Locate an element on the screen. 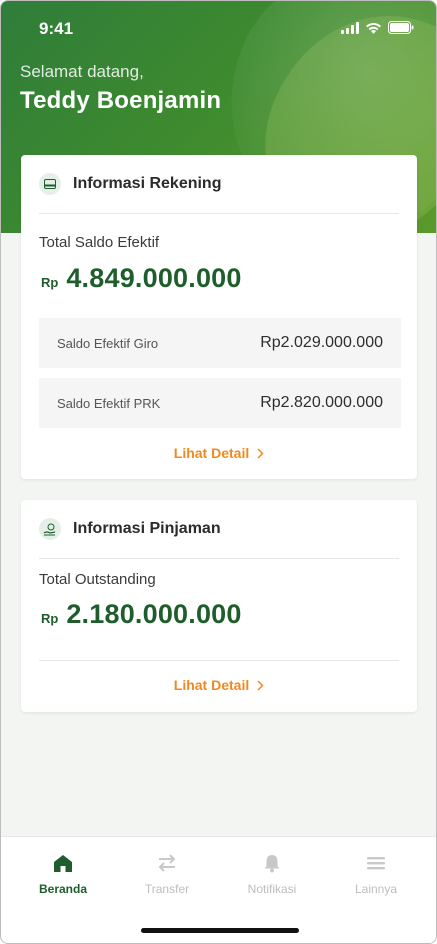 Image resolution: width=437 pixels, height=944 pixels. tab-label: Beranda is located at coordinates (63, 889).